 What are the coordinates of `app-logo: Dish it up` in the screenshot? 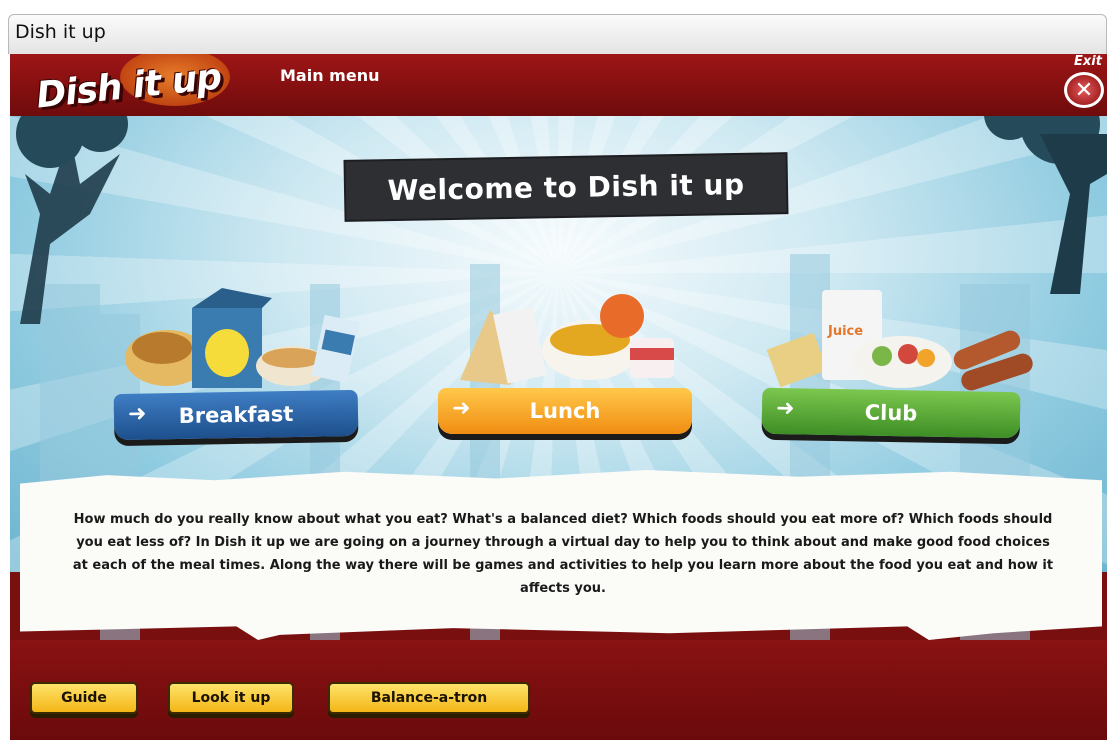 It's located at (128, 86).